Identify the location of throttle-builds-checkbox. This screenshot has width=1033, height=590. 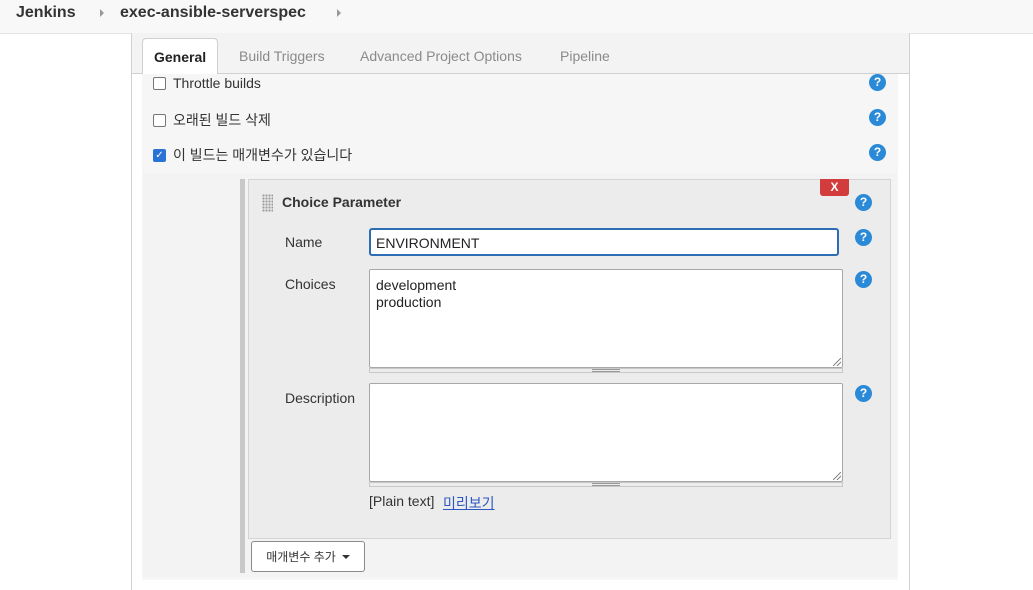
(159, 83).